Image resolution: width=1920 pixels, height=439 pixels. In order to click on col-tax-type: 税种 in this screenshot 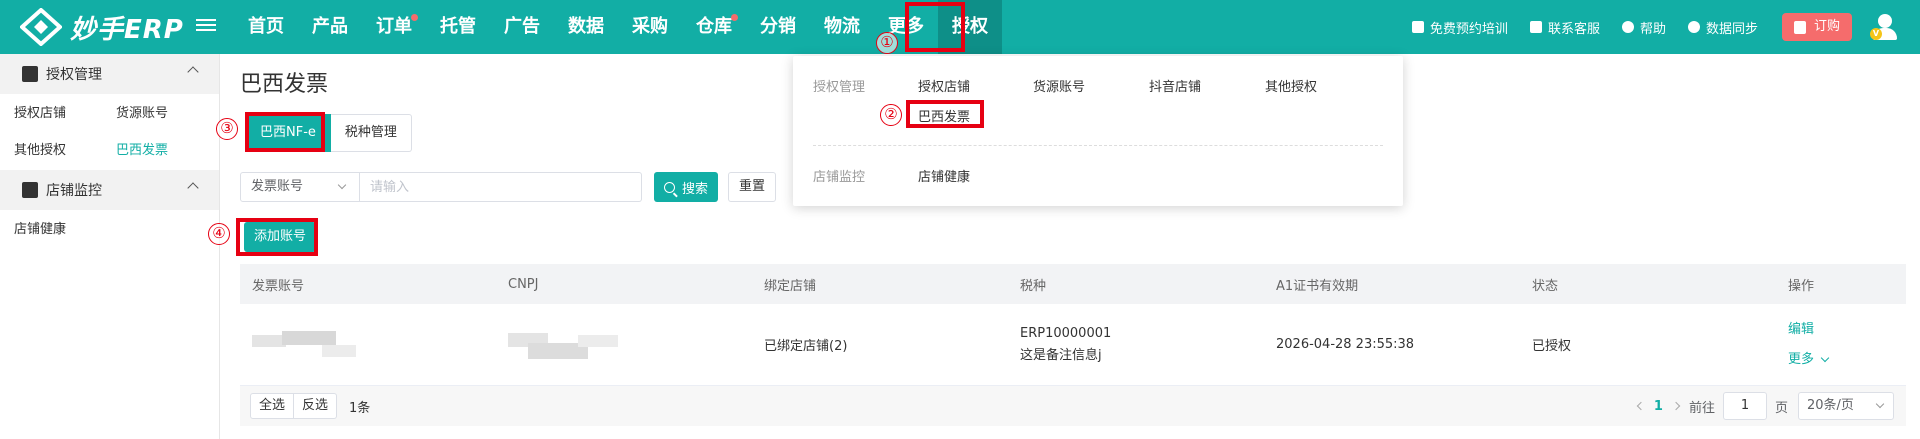, I will do `click(1033, 286)`.